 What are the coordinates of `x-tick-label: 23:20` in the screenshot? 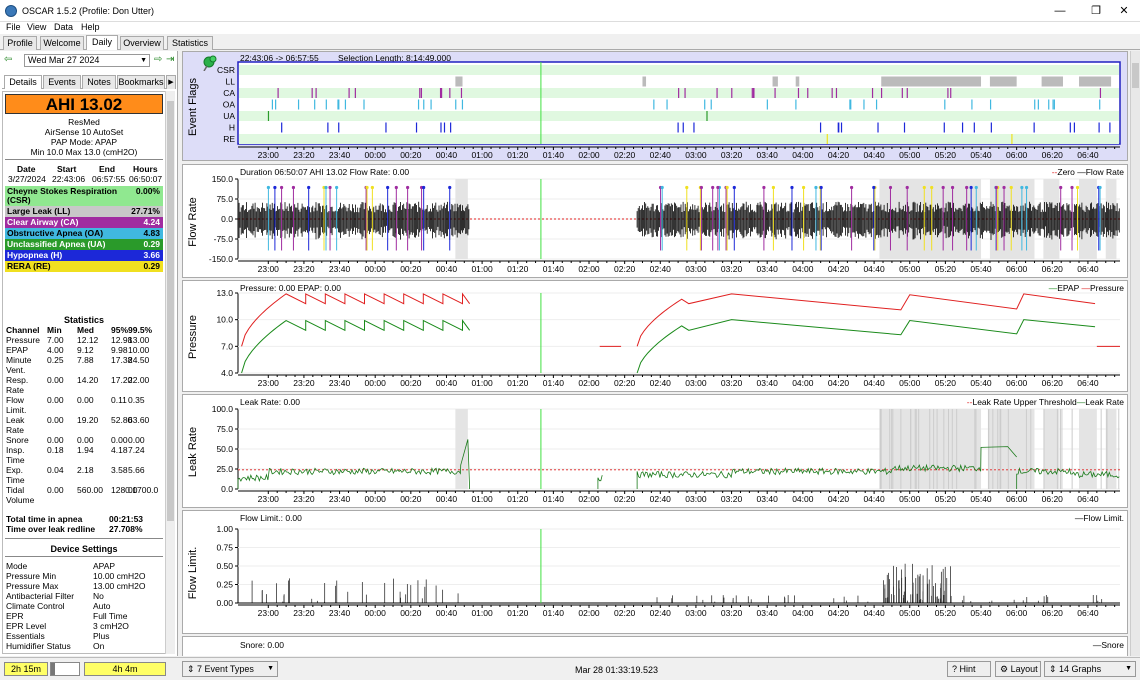 It's located at (304, 613).